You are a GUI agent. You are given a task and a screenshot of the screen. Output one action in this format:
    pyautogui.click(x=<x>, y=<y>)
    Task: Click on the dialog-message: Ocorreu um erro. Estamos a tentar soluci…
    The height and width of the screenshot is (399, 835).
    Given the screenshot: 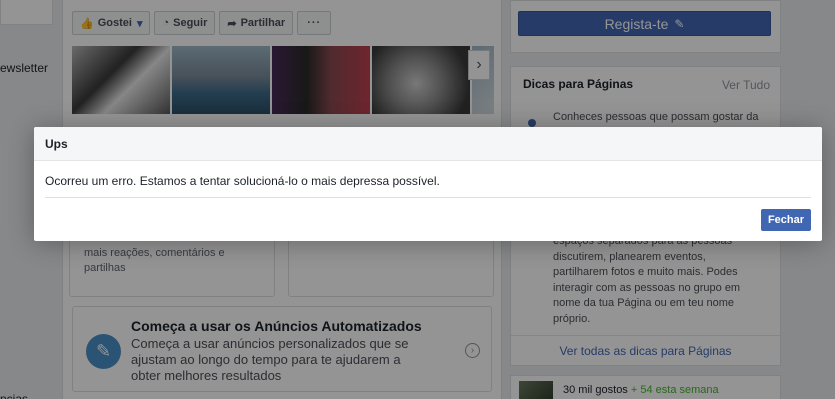 What is the action you would take?
    pyautogui.click(x=242, y=181)
    